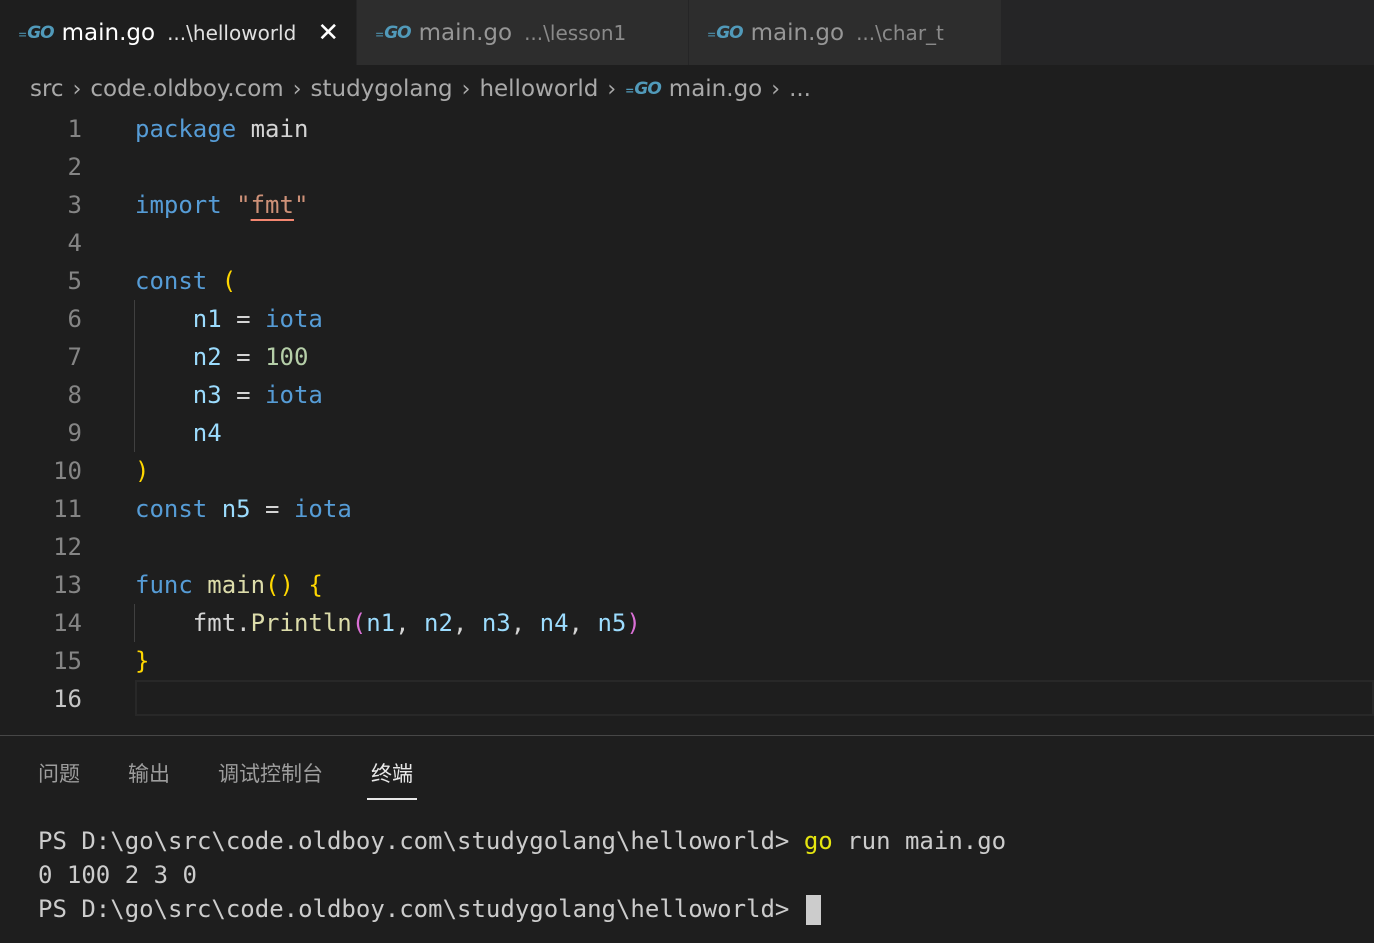 Image resolution: width=1374 pixels, height=943 pixels. Describe the element at coordinates (270, 779) in the screenshot. I see `tab-debug-console: 调试控制台` at that location.